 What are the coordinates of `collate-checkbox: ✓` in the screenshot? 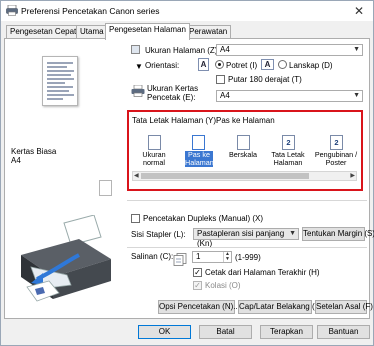 It's located at (197, 285).